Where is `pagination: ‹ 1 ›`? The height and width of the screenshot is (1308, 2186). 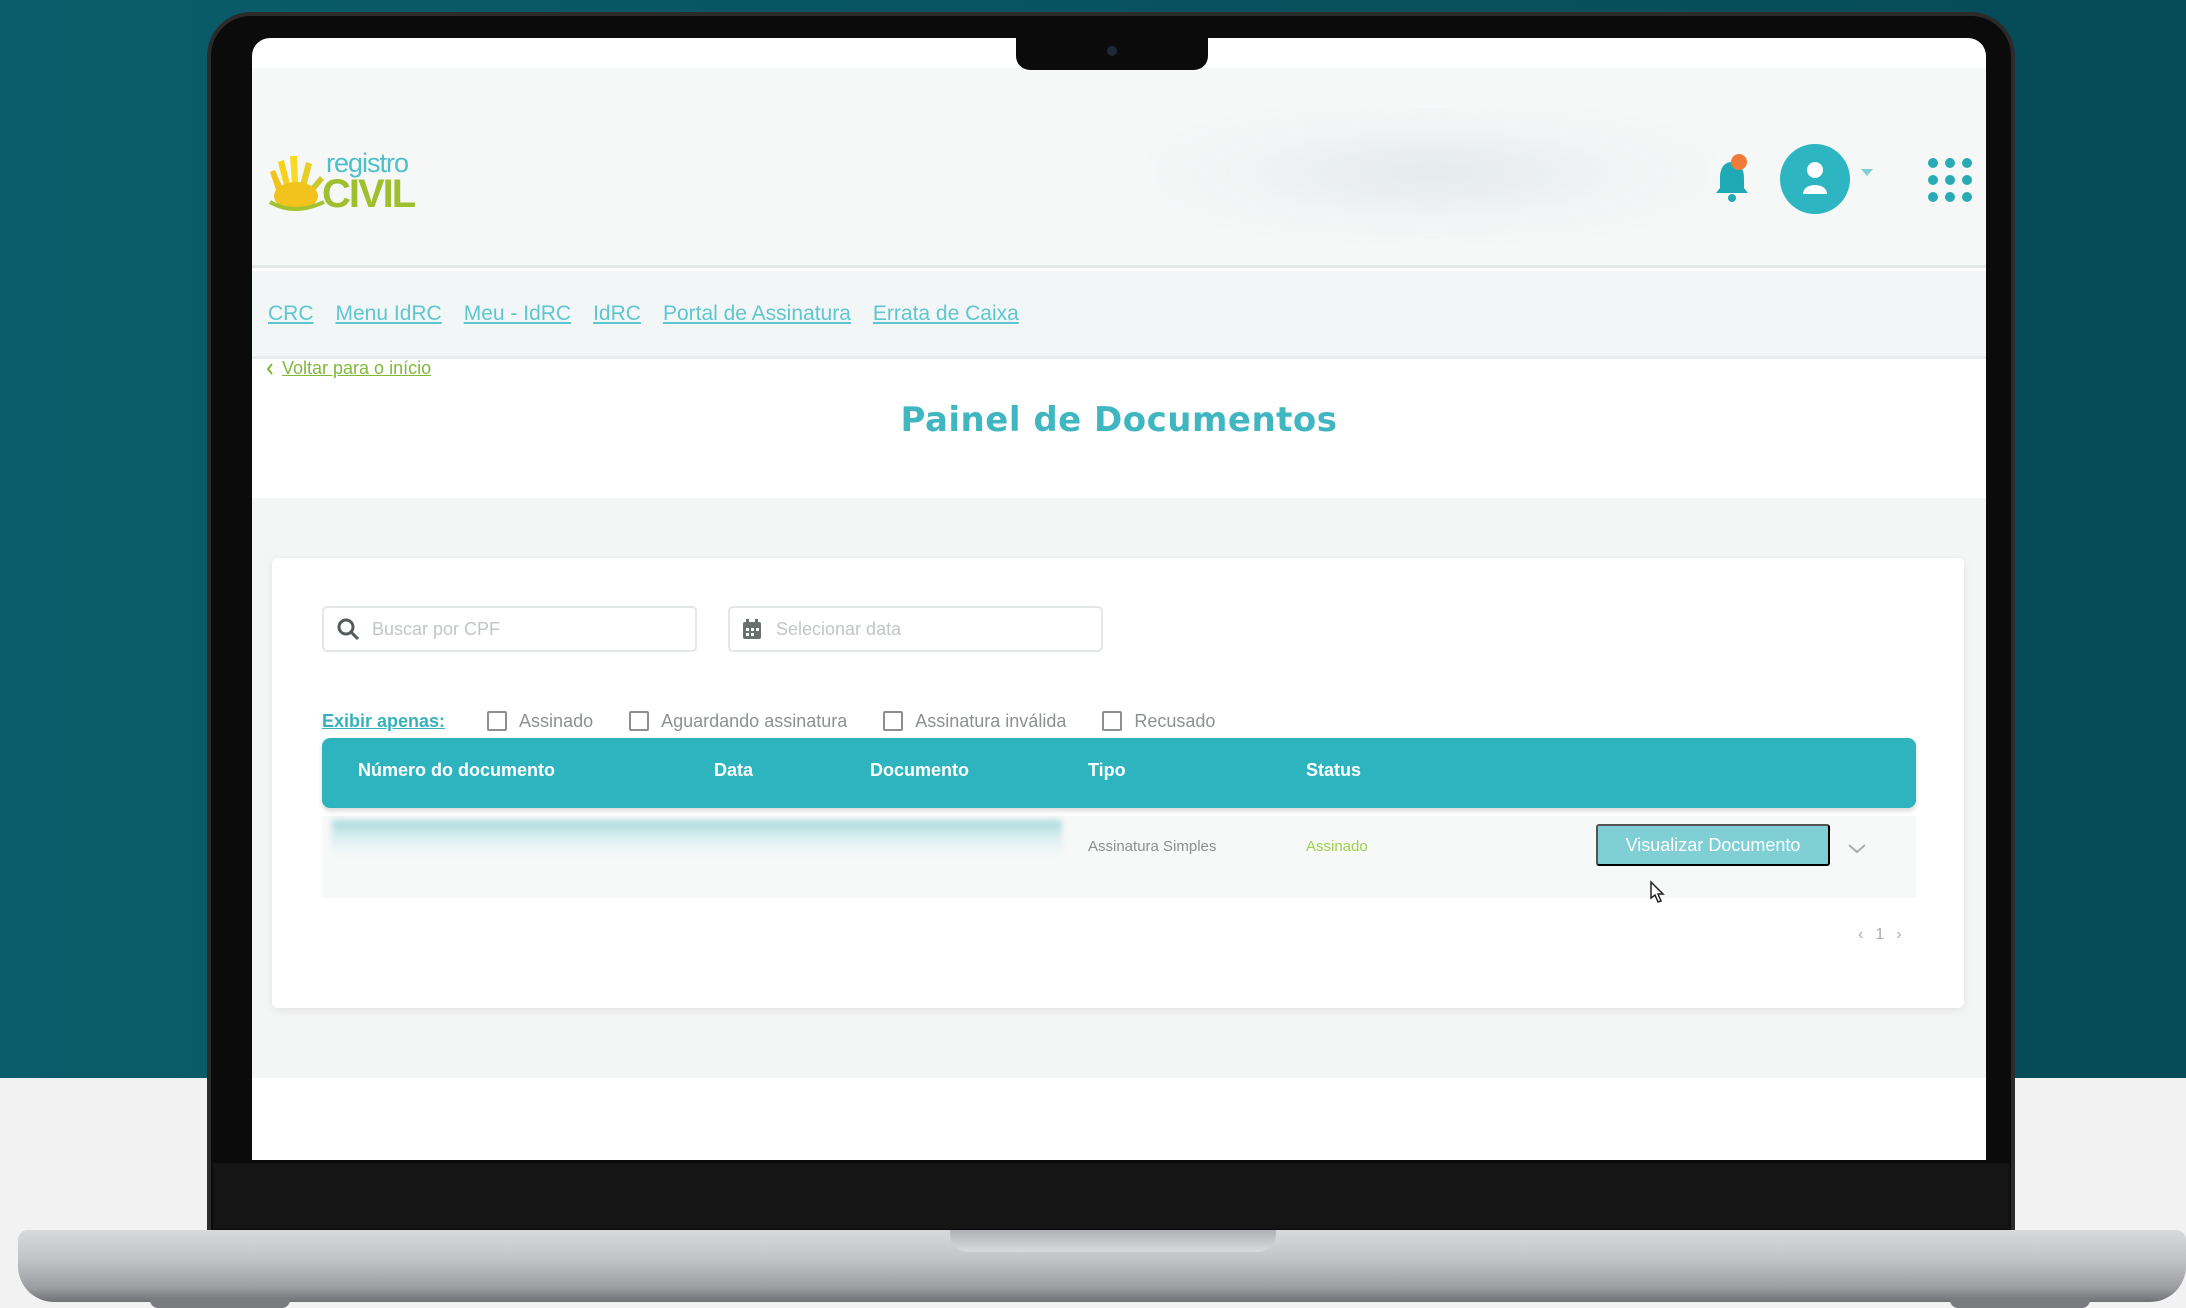
pagination: ‹ 1 › is located at coordinates (1880, 935).